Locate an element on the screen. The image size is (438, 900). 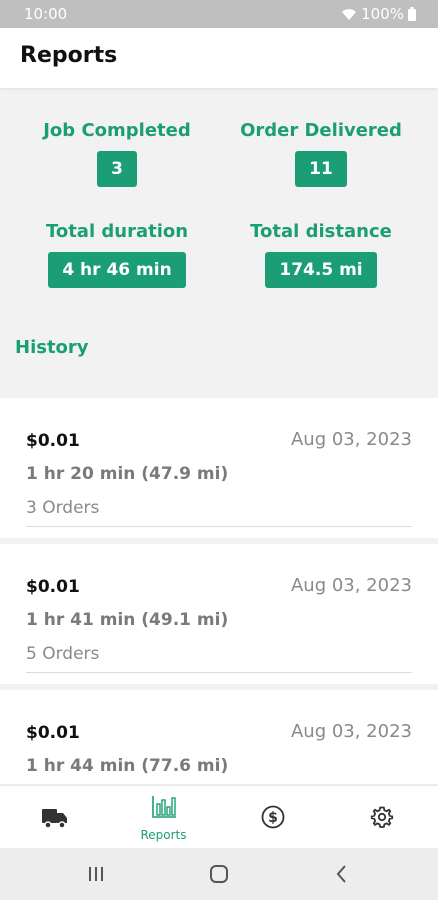
gear-icon is located at coordinates (381, 817).